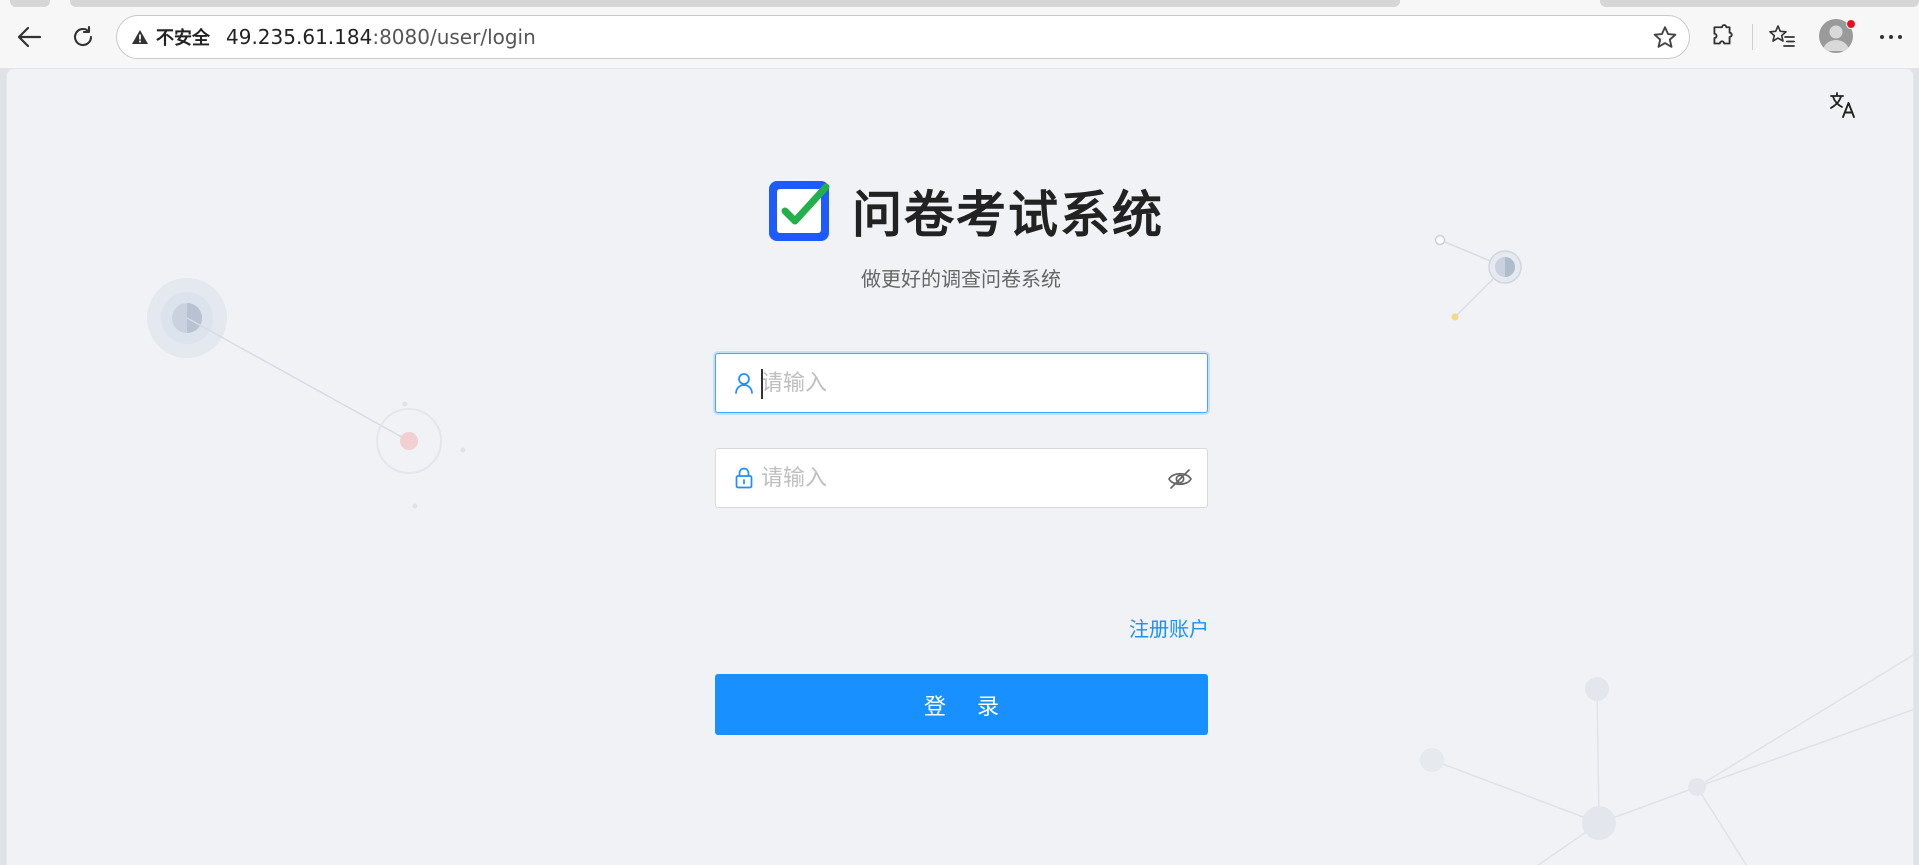  What do you see at coordinates (299, 37) in the screenshot?
I see `url-host: 49.235.61.184` at bounding box center [299, 37].